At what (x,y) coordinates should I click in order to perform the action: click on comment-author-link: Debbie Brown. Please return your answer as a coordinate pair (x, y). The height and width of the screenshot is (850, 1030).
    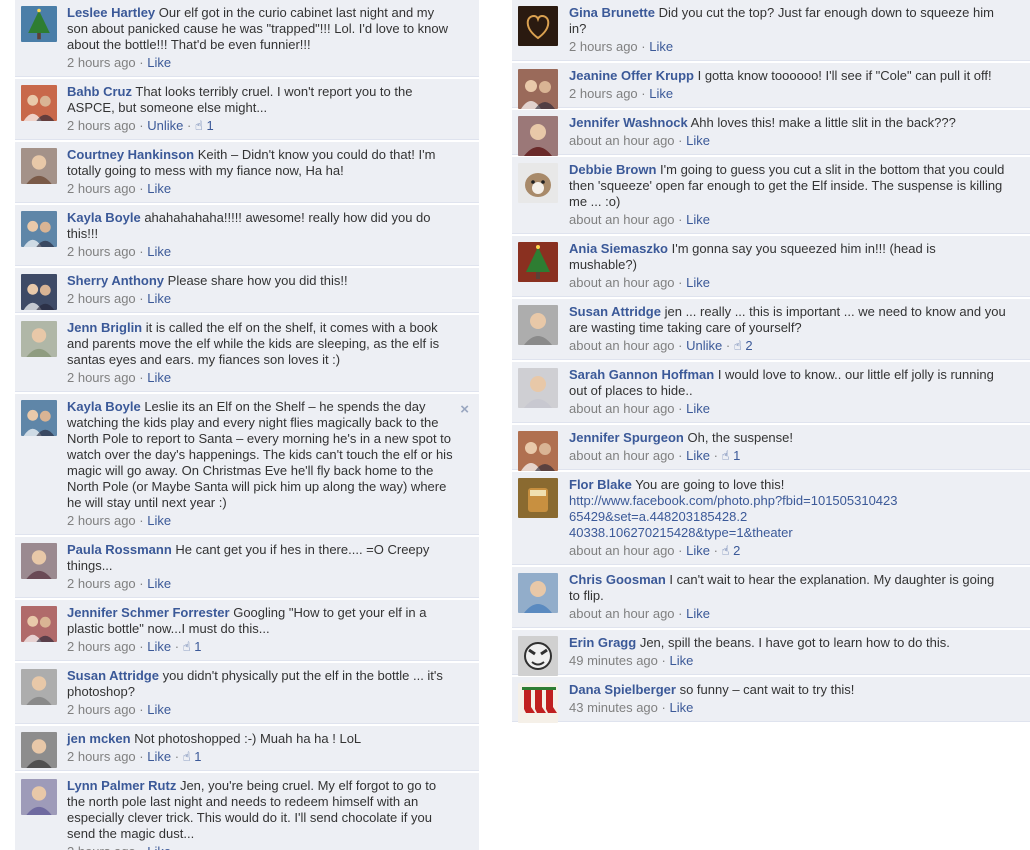
    Looking at the image, I should click on (612, 169).